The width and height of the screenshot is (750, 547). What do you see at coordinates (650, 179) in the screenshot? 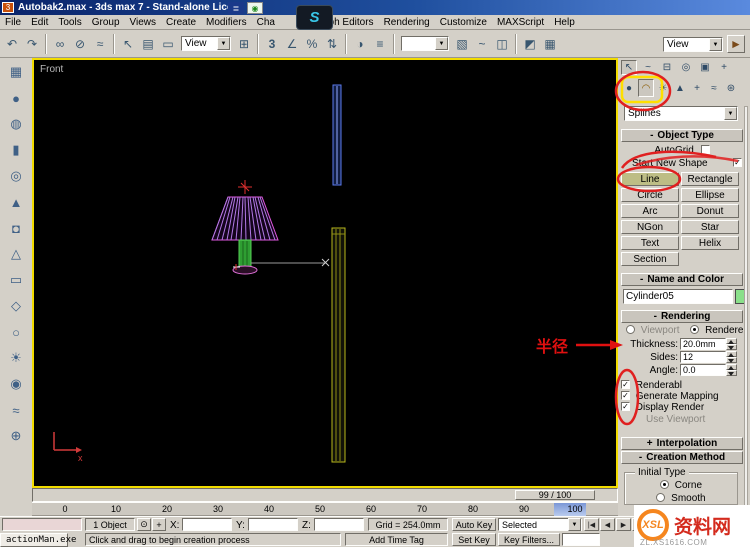
I see `line-button: Line` at bounding box center [650, 179].